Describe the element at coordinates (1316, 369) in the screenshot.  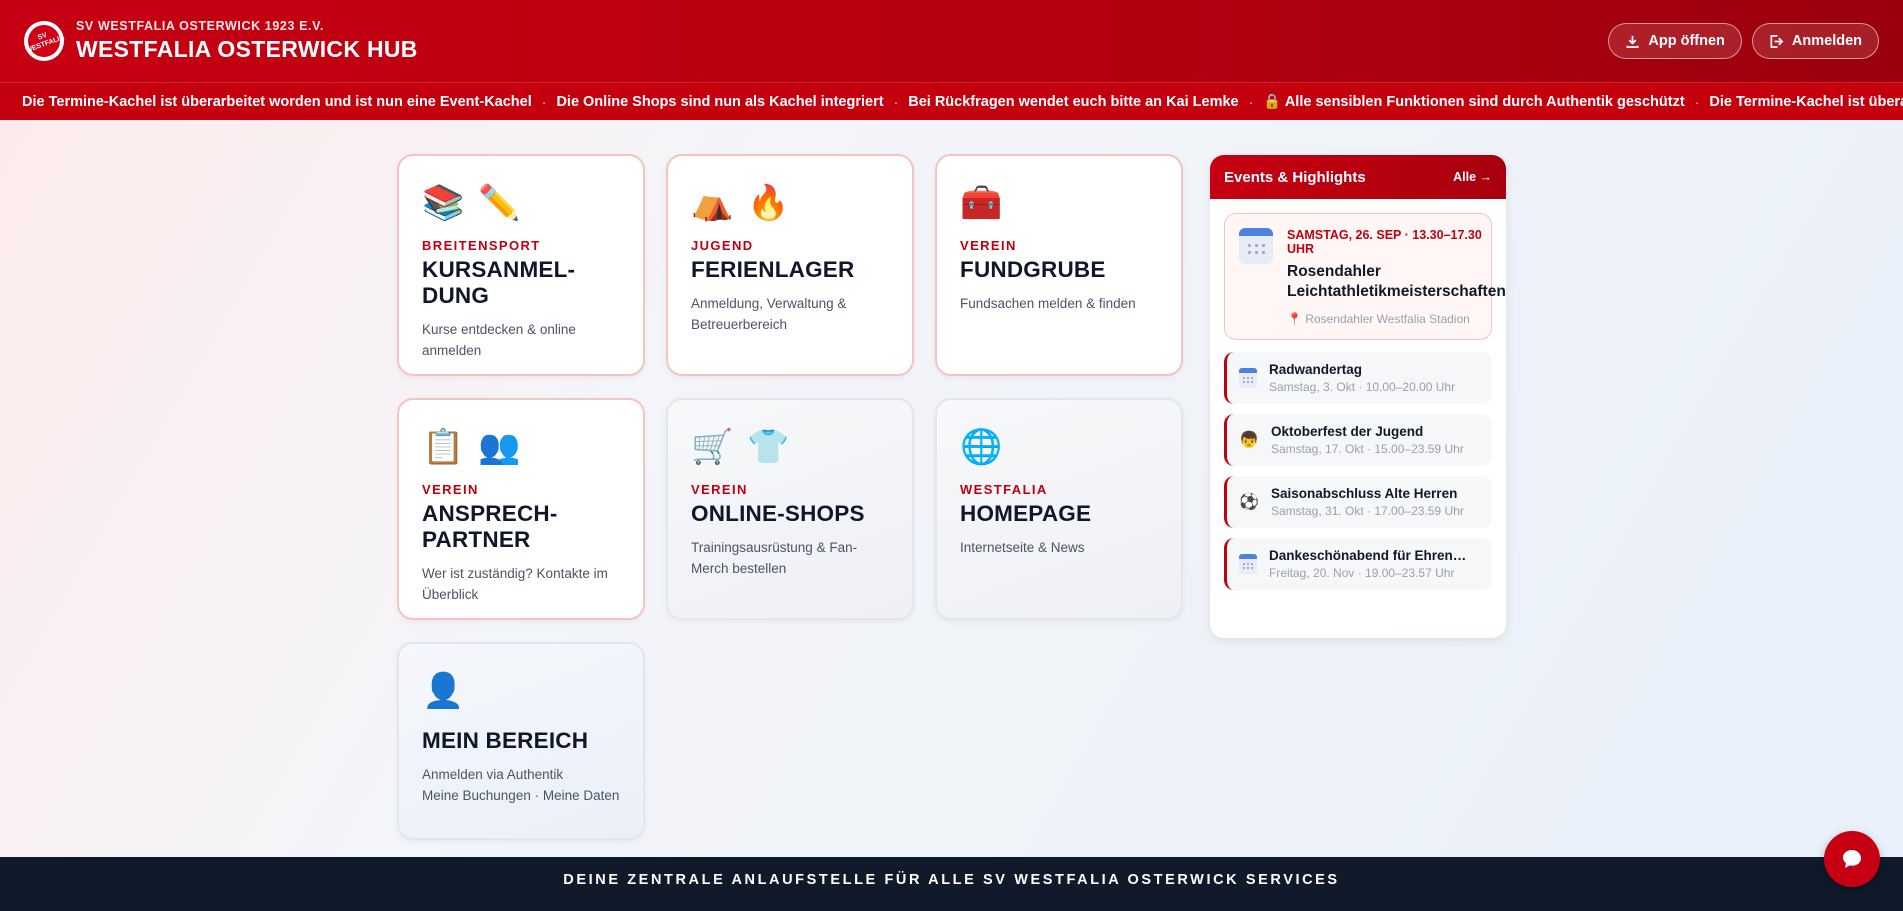
I see `event-title: Radwandertag` at that location.